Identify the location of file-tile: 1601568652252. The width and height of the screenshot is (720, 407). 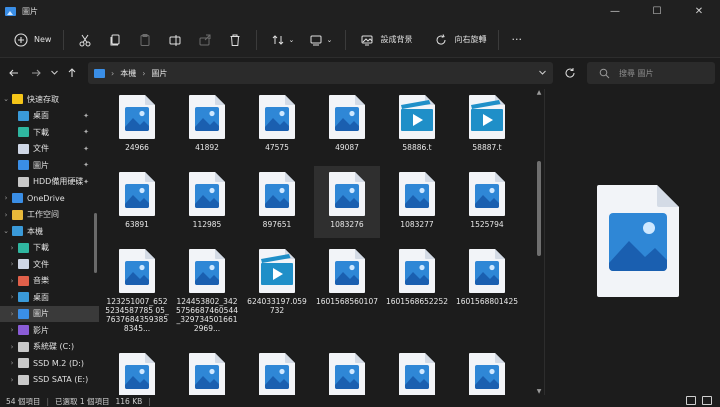
(417, 274).